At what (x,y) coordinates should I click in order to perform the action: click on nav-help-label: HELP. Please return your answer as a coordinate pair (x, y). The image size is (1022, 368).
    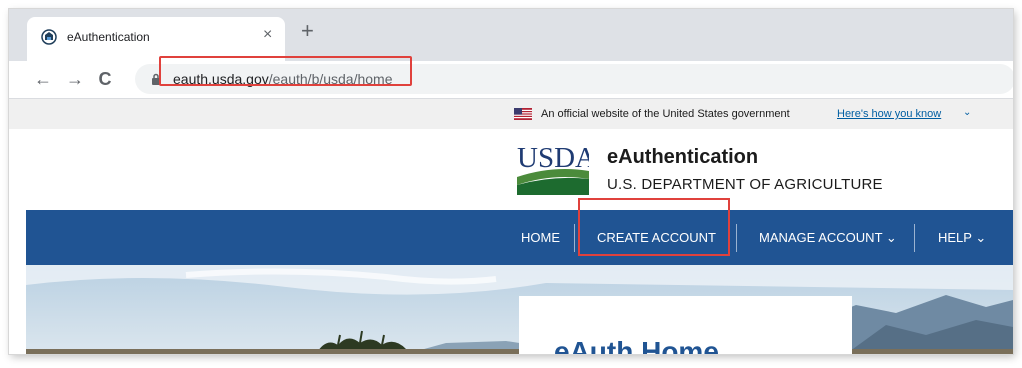
    Looking at the image, I should click on (955, 237).